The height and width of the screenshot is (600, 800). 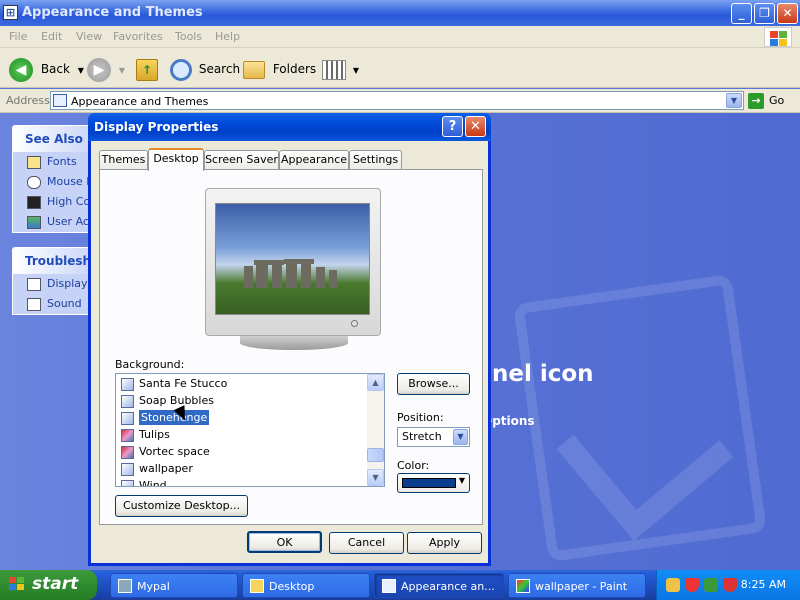 I want to click on taskbar-item-desktop: Desktop, so click(x=306, y=585).